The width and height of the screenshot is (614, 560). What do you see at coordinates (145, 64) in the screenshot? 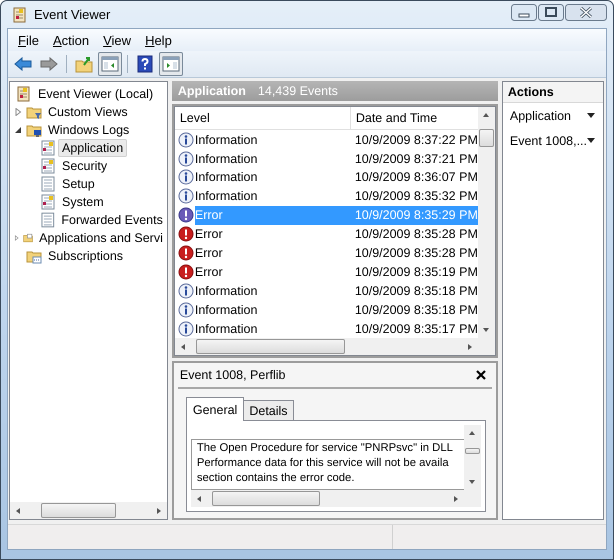
I see `help-icon` at bounding box center [145, 64].